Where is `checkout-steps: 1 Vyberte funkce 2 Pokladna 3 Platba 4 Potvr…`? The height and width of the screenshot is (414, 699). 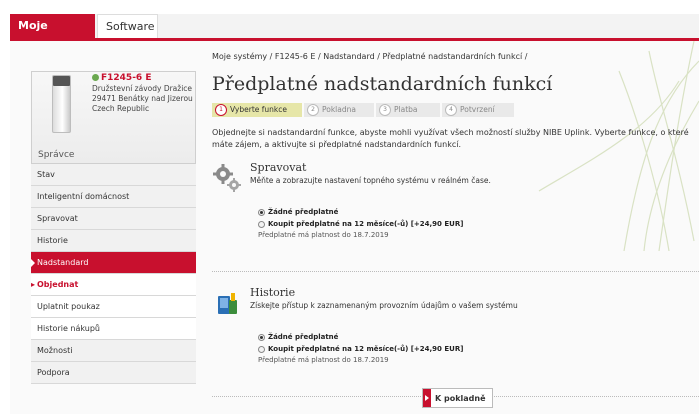 checkout-steps: 1 Vyberte funkce 2 Pokladna 3 Platba 4 Potvr… is located at coordinates (455, 110).